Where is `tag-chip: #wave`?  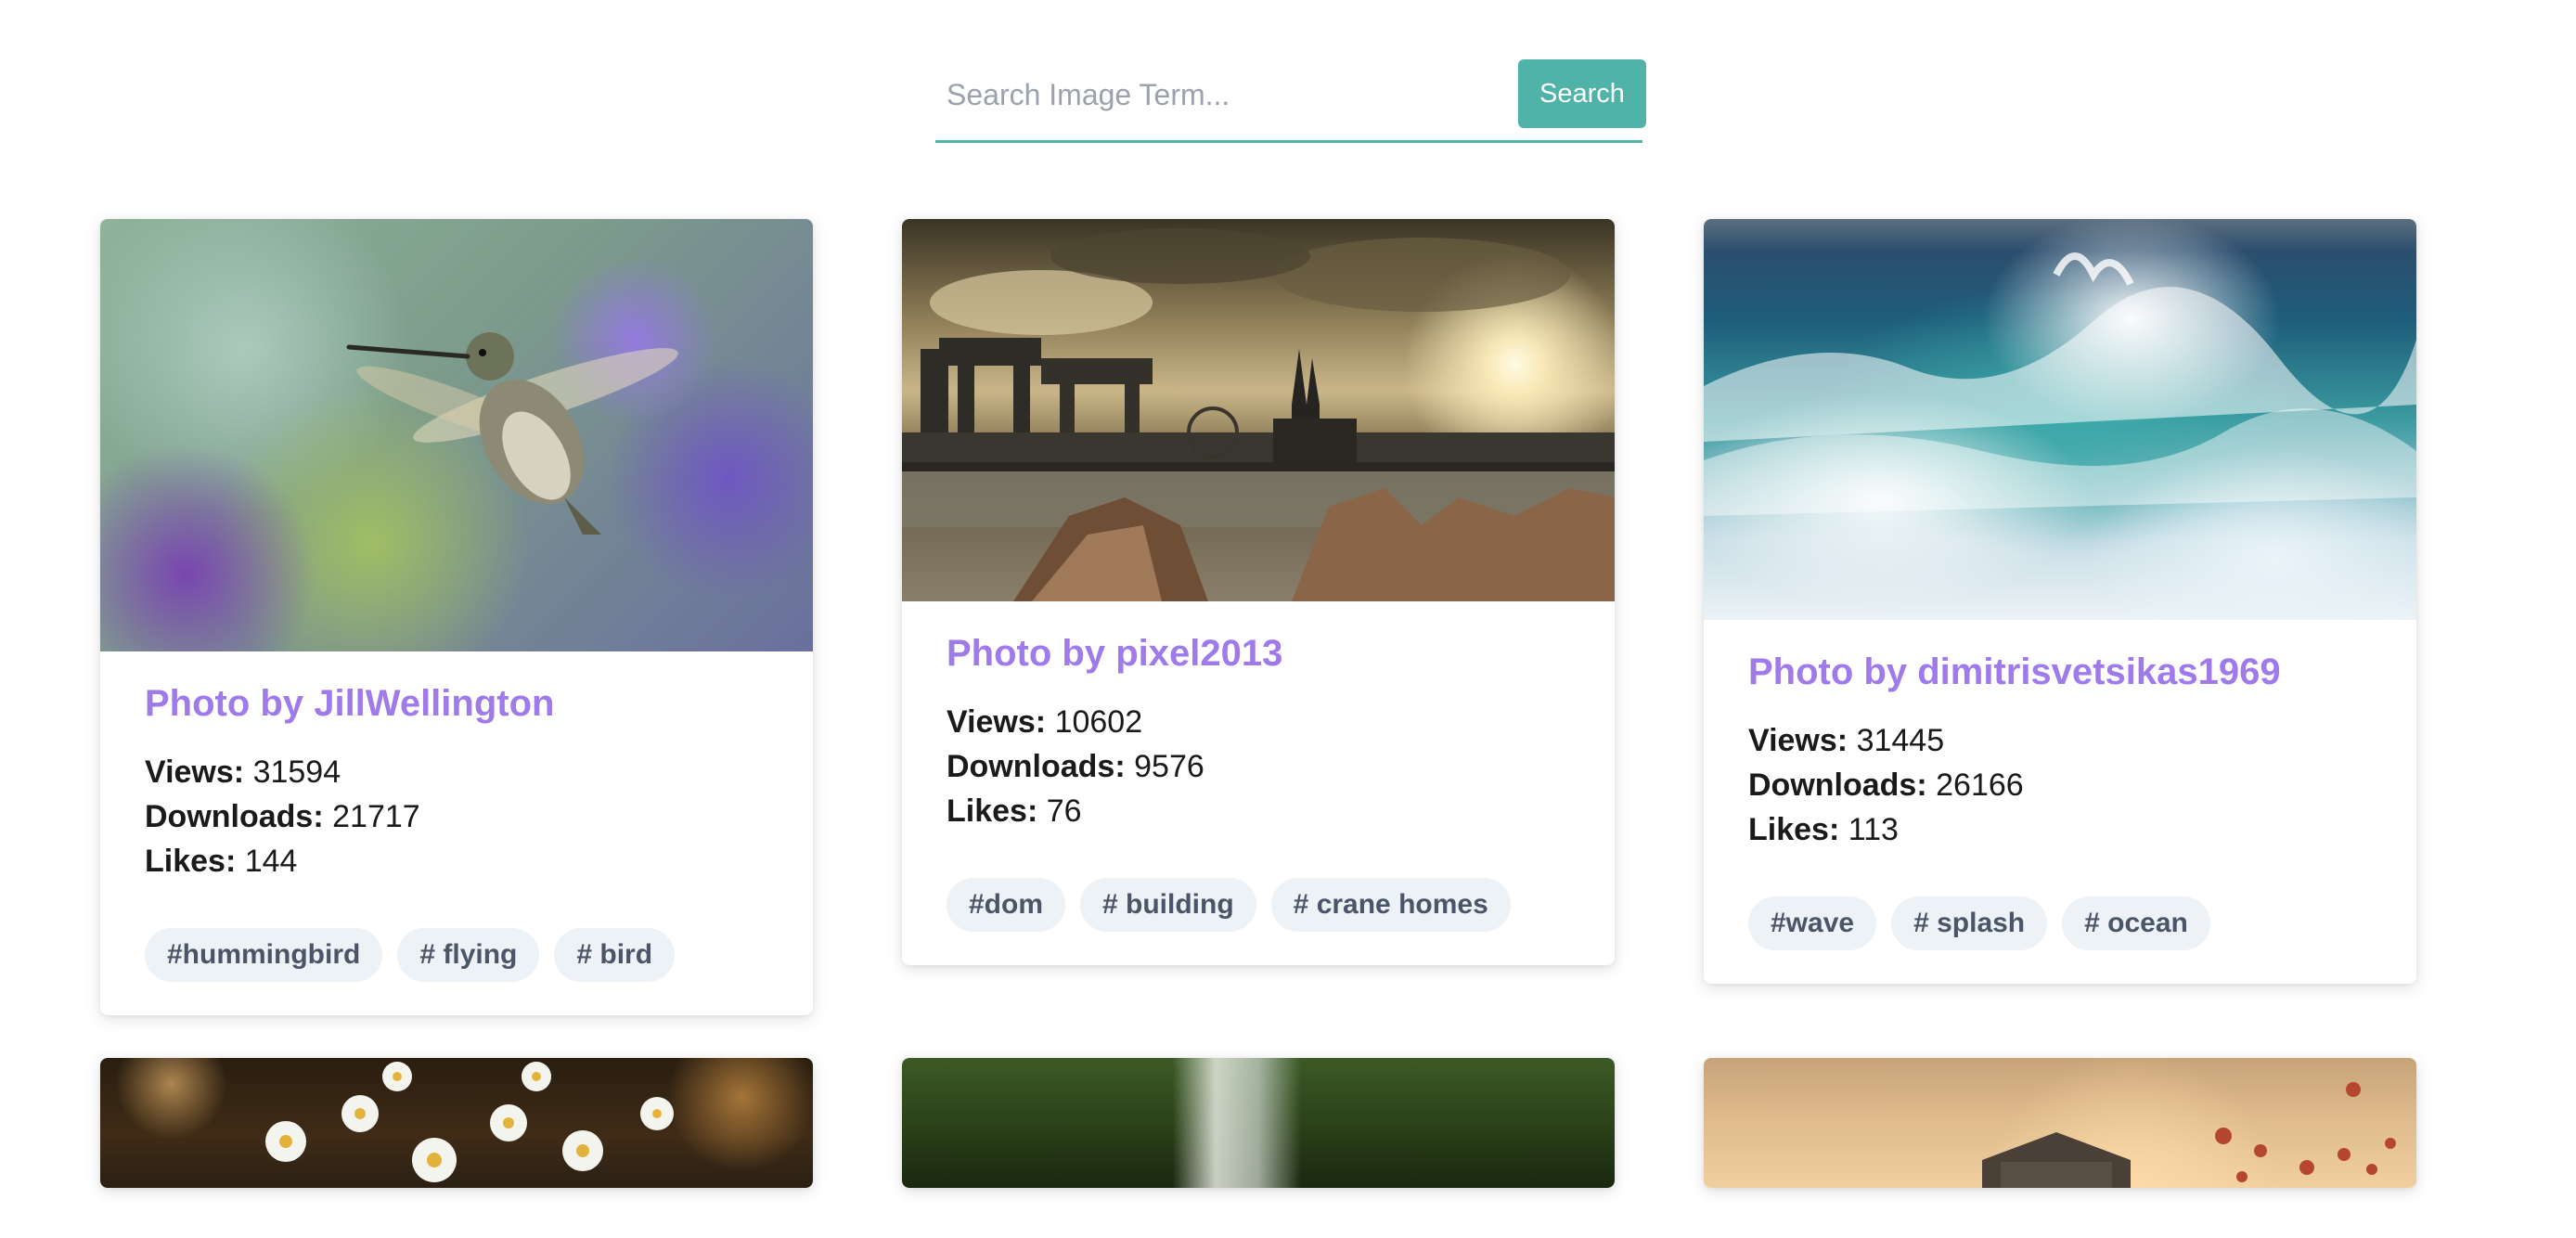
tag-chip: #wave is located at coordinates (1812, 923).